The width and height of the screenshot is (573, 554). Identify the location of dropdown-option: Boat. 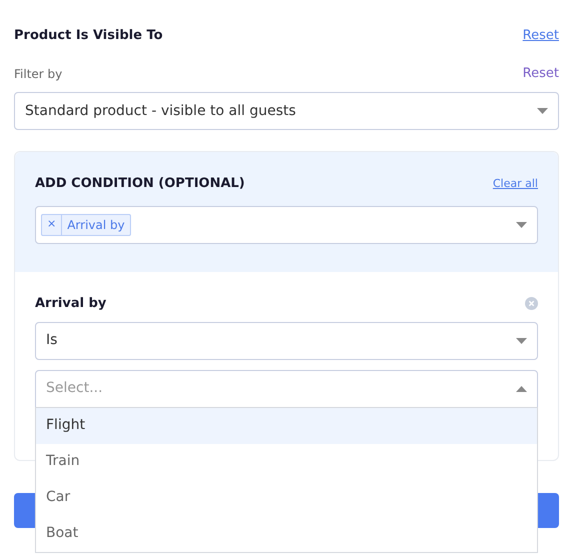
(286, 534).